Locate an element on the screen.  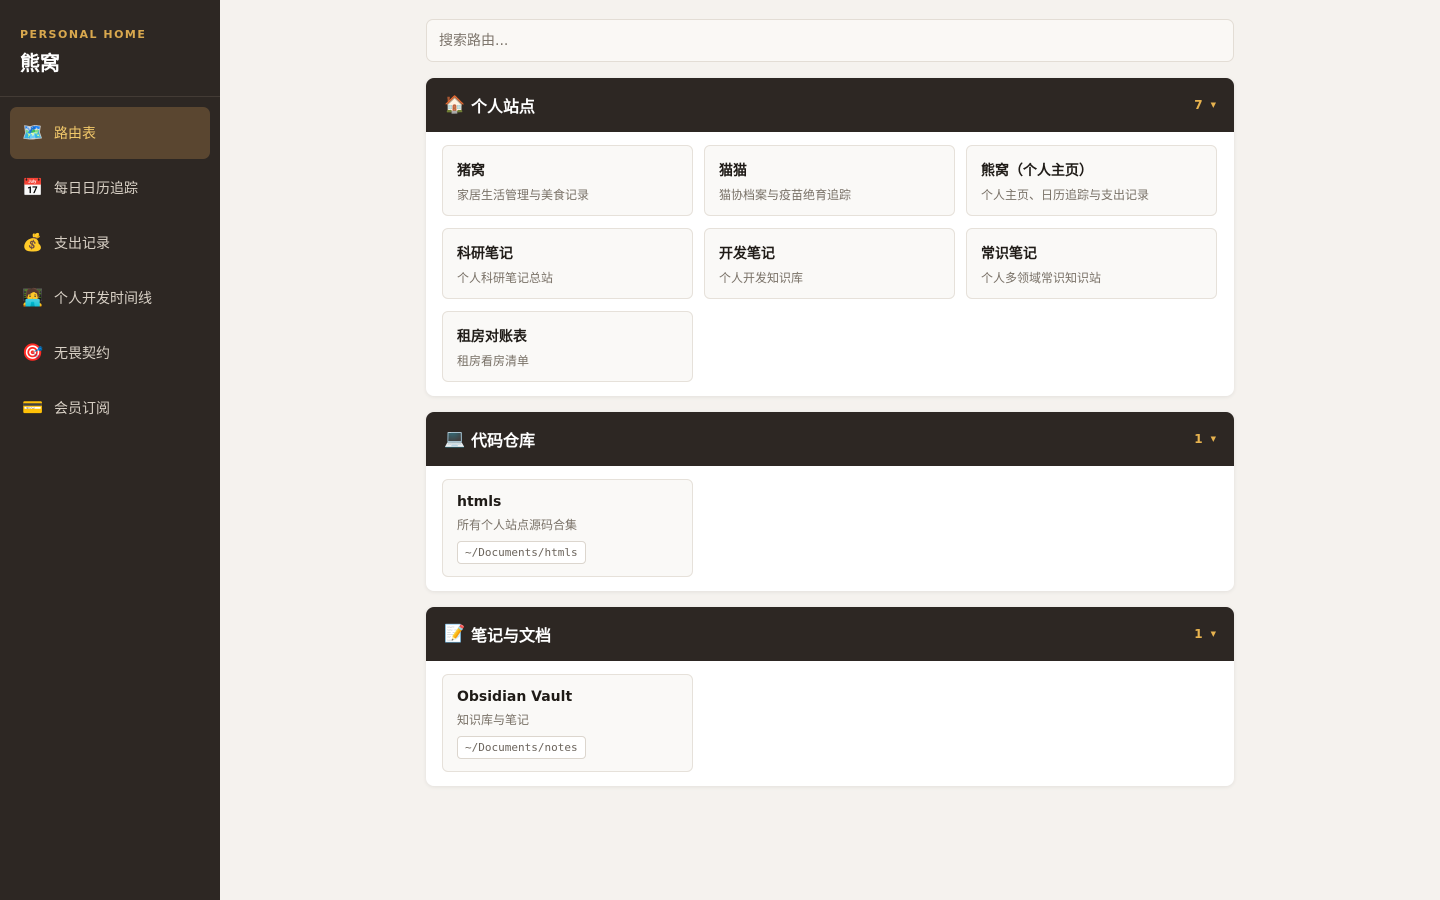
sidebar-item-subscriptions: 💳 会员订阅 is located at coordinates (110, 408).